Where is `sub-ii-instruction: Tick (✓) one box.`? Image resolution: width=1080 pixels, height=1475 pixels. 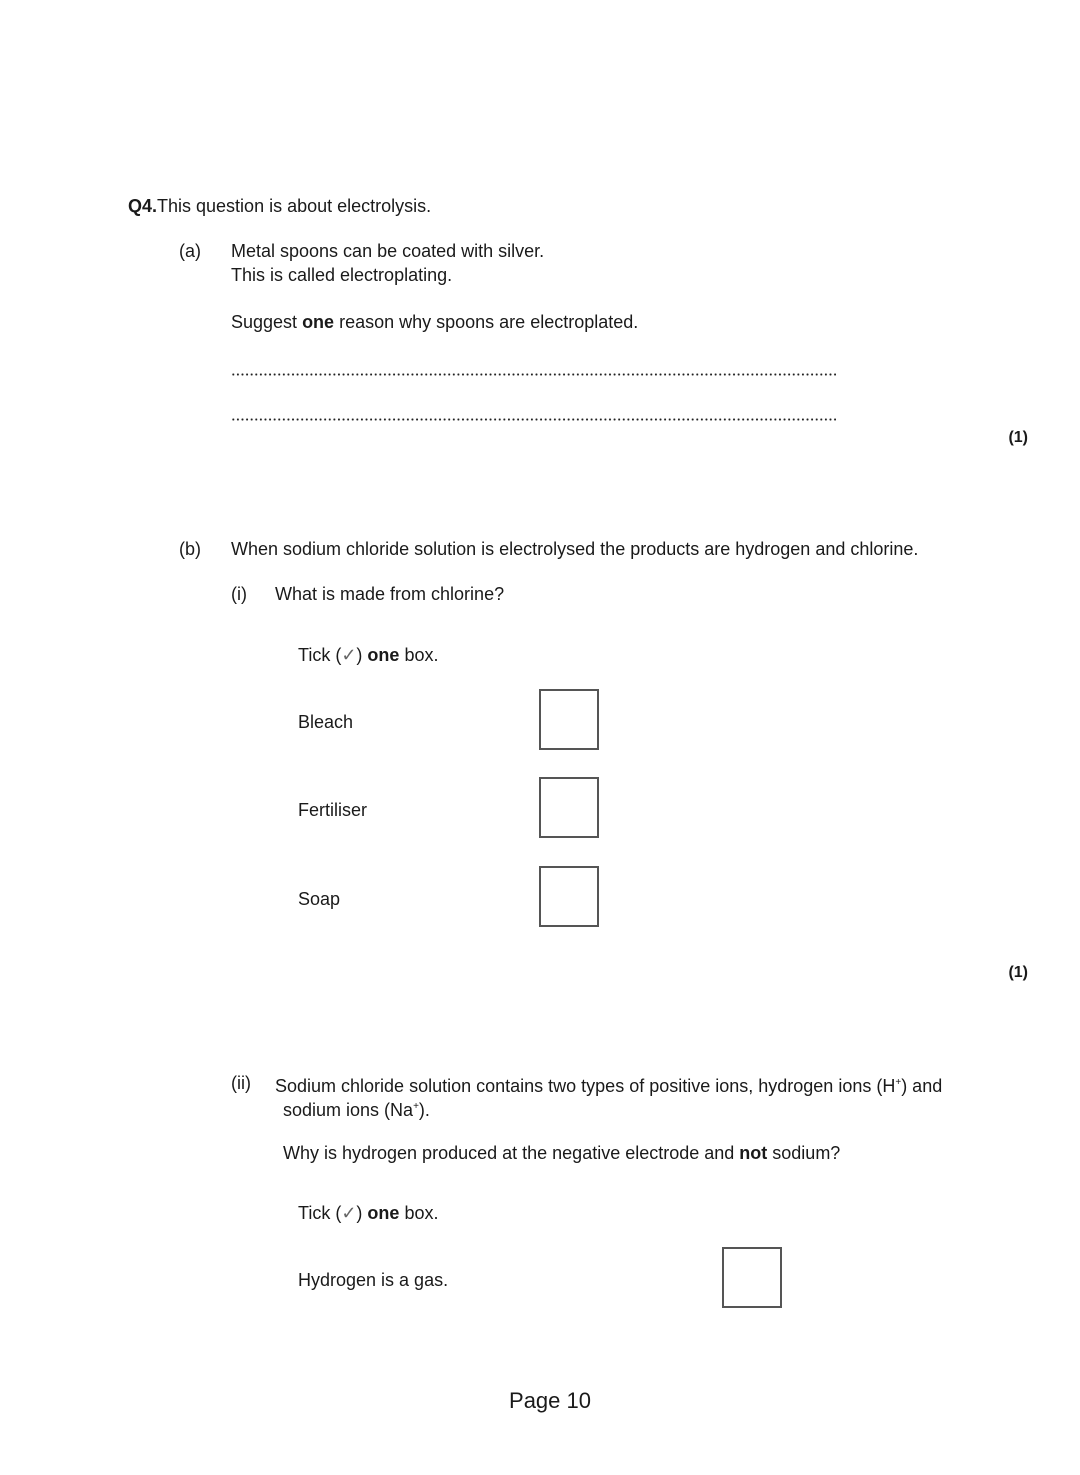
sub-ii-instruction: Tick (✓) one box. is located at coordinates (368, 1213).